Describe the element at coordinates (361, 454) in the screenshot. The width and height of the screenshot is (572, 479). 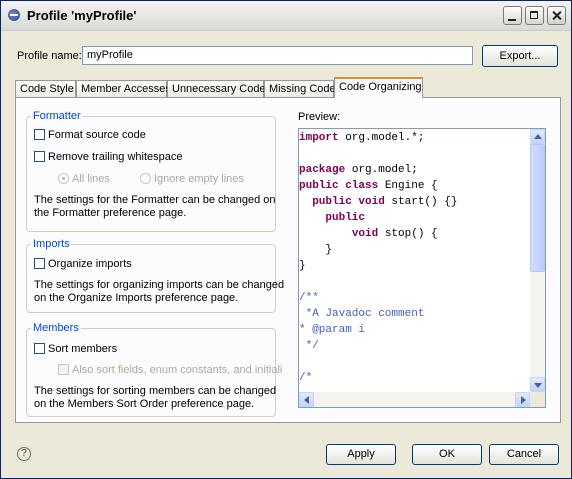
I see `apply-button: Apply` at that location.